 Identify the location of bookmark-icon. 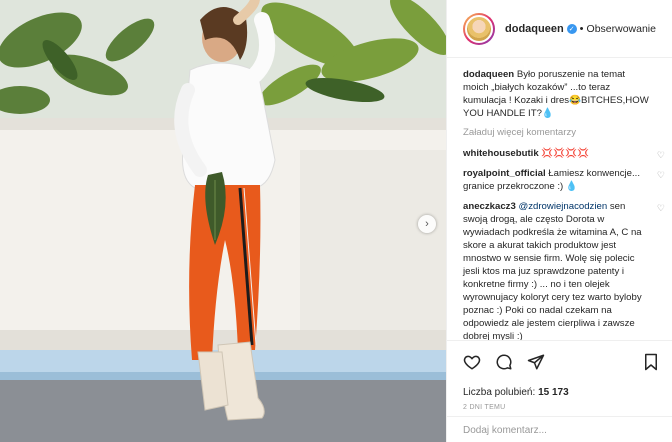
(651, 362).